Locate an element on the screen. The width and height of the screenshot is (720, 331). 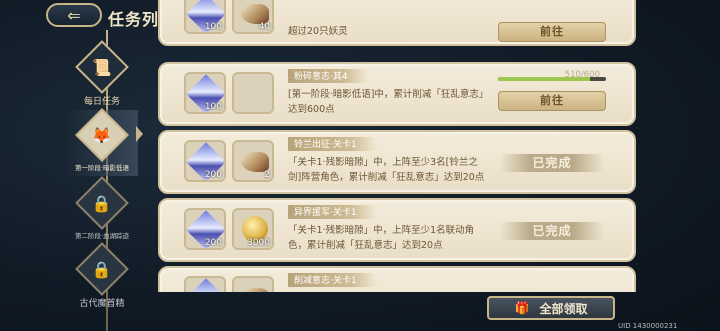
reward-count: 40 is located at coordinates (264, 27).